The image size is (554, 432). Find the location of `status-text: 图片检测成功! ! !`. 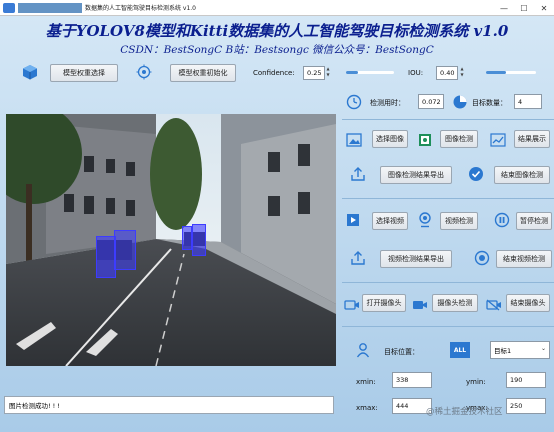

status-text: 图片检测成功! ! ! is located at coordinates (34, 406).